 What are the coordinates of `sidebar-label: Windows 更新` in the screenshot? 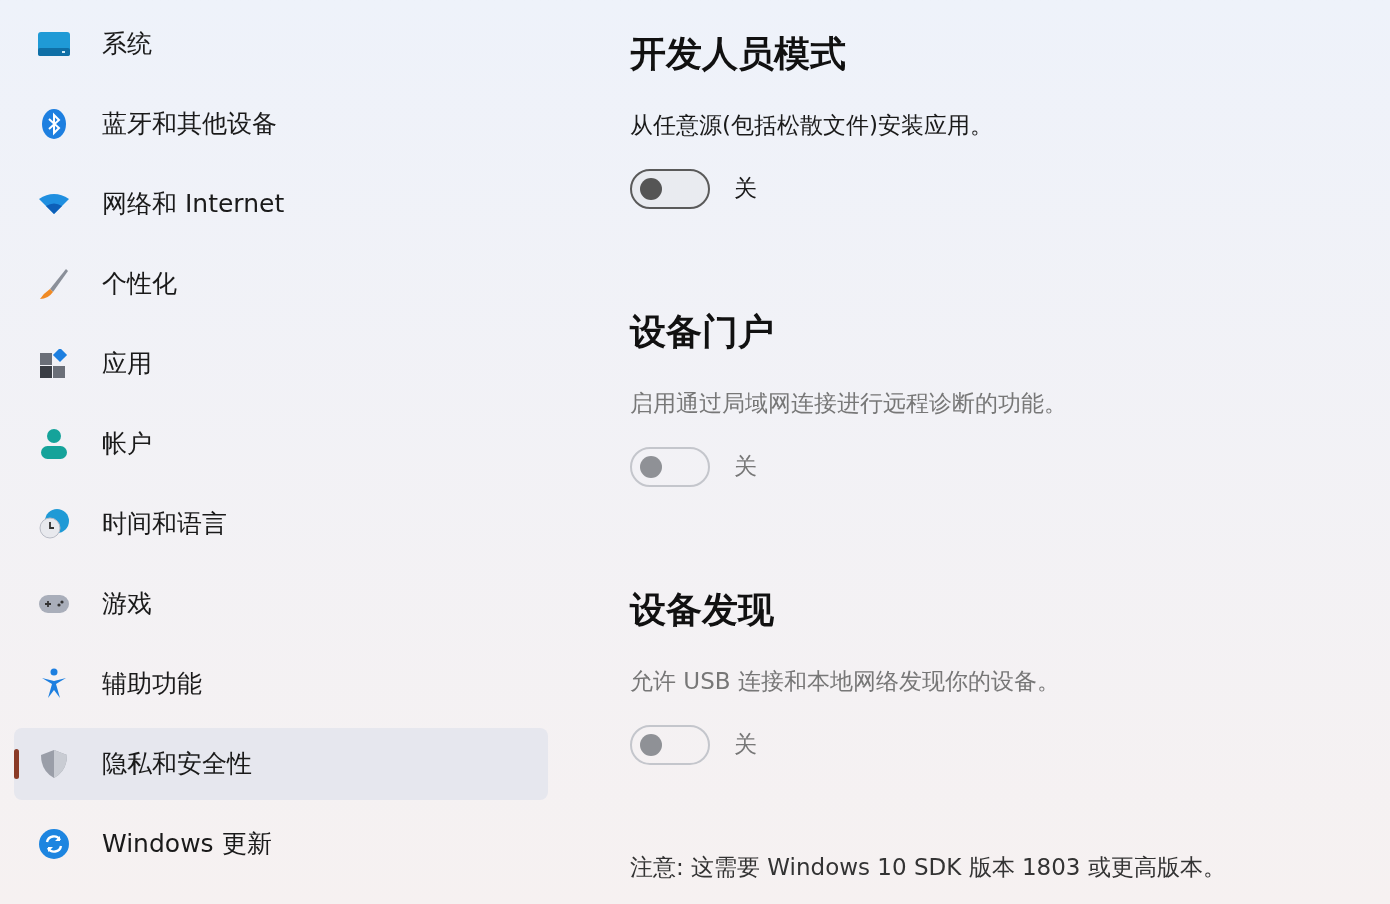 It's located at (187, 844).